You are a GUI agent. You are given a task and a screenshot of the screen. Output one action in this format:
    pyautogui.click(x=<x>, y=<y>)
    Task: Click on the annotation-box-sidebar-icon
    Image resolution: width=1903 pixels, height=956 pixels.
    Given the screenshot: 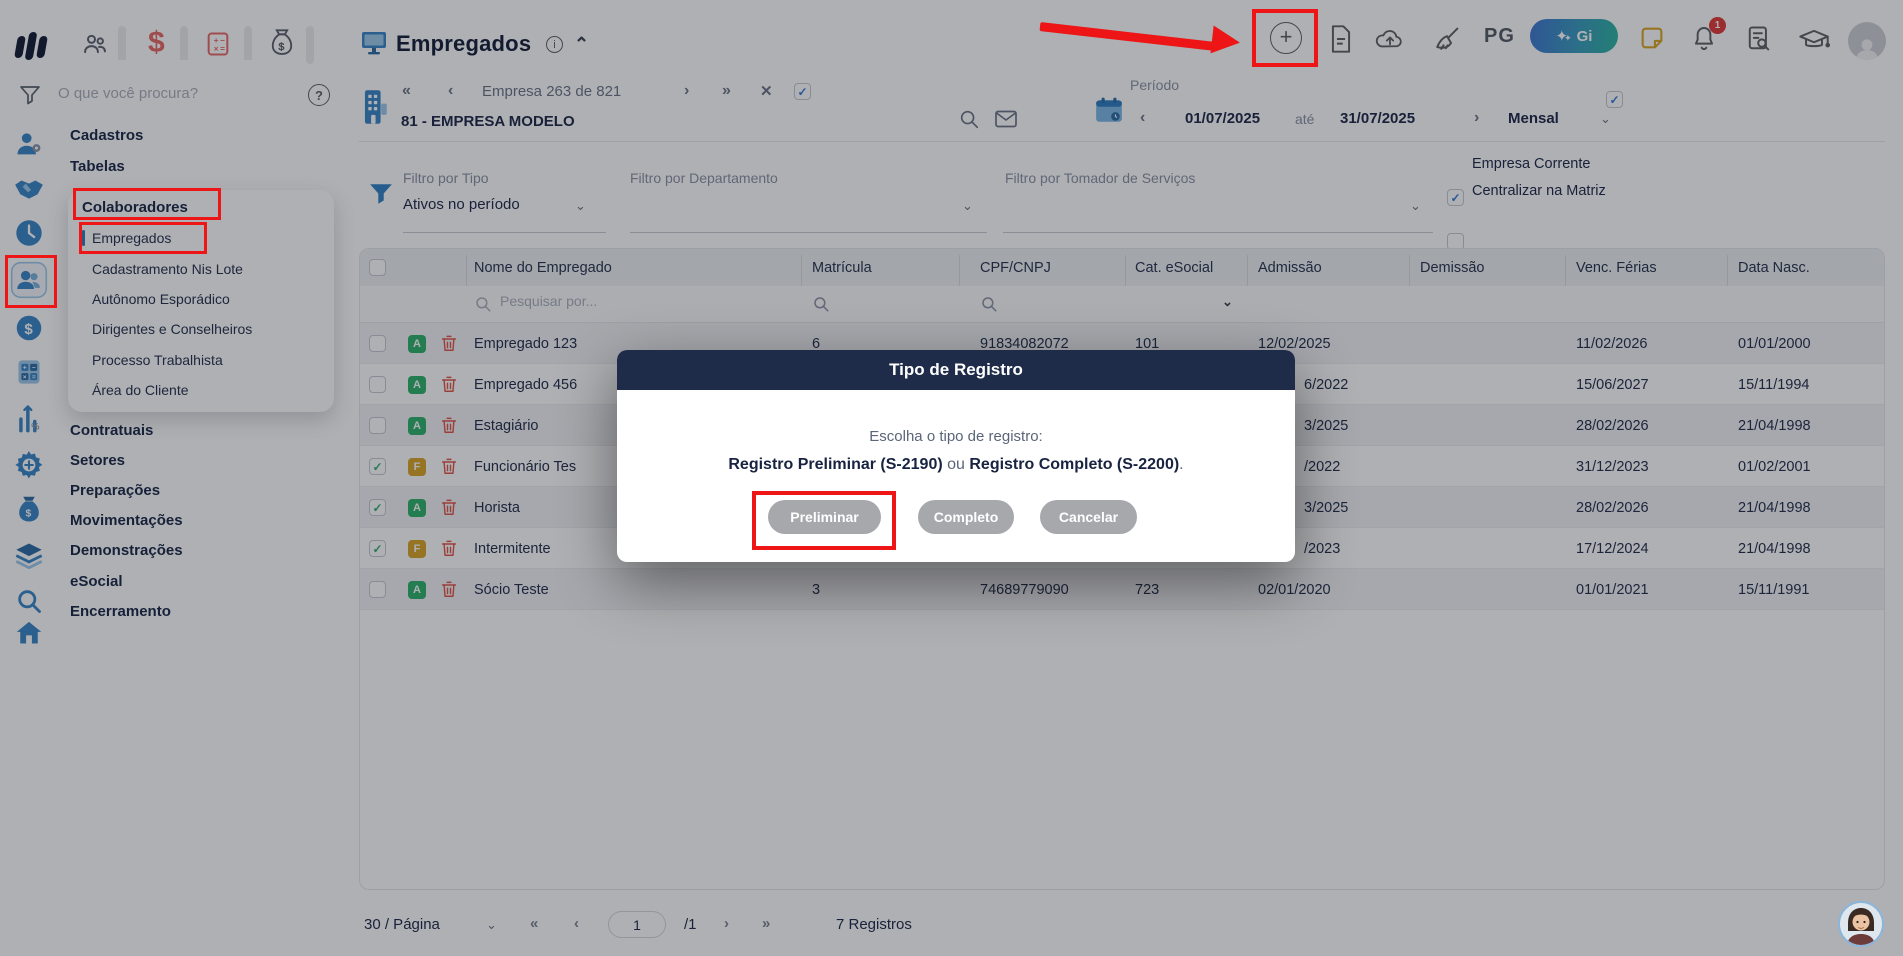 What is the action you would take?
    pyautogui.click(x=31, y=281)
    